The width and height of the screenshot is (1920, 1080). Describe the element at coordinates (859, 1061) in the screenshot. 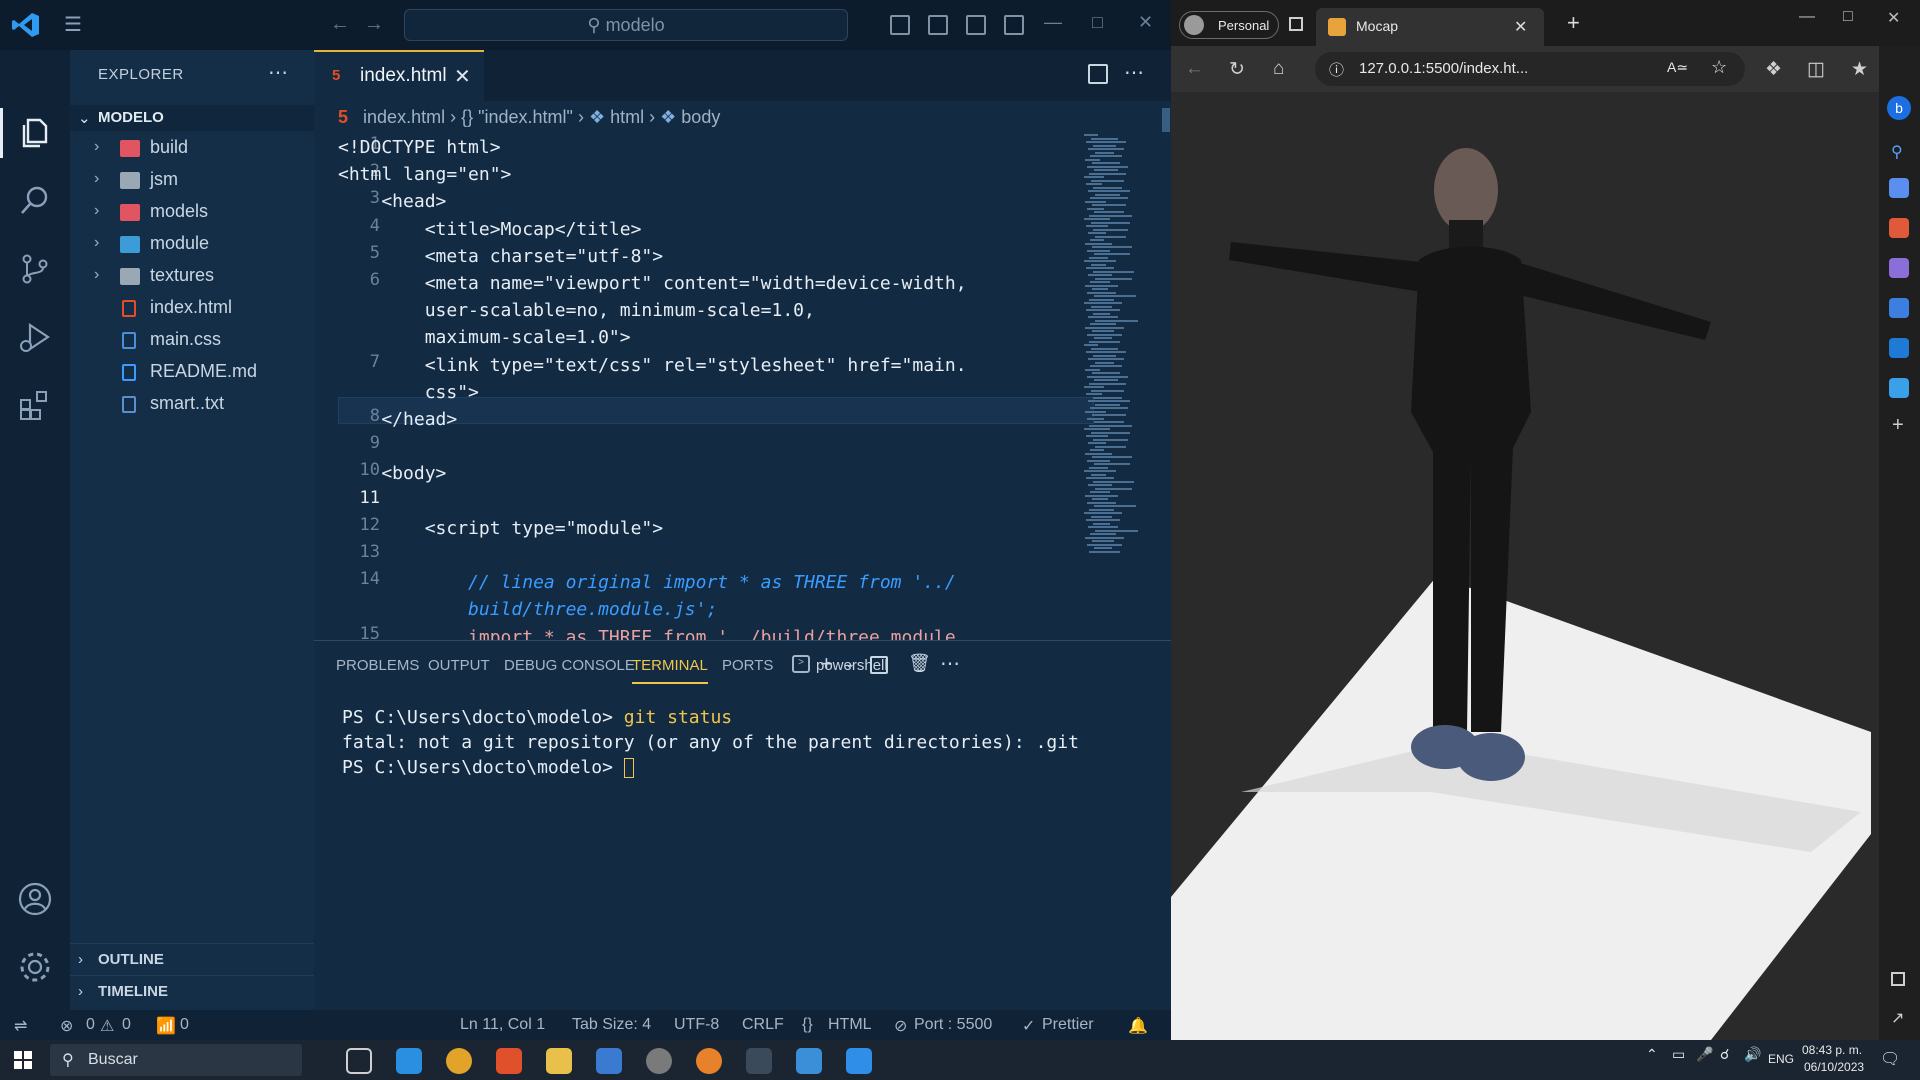

I see `vscode-app-icon` at that location.